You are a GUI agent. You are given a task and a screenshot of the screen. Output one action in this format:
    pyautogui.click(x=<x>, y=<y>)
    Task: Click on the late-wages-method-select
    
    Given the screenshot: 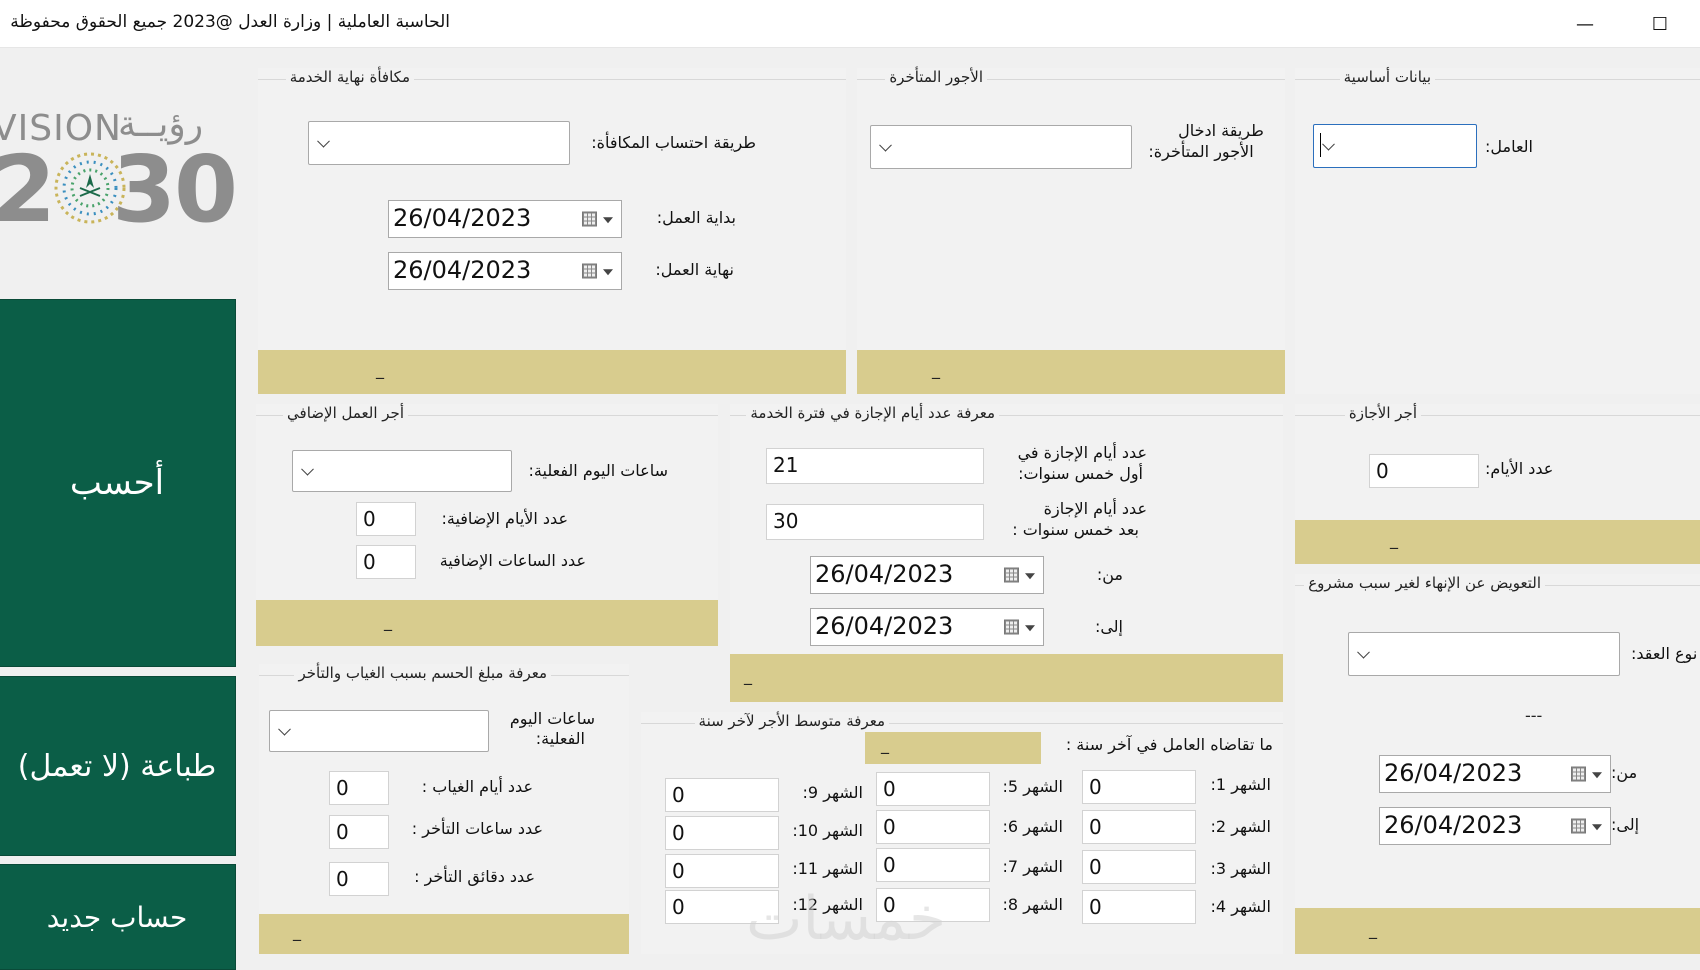 What is the action you would take?
    pyautogui.click(x=1001, y=147)
    